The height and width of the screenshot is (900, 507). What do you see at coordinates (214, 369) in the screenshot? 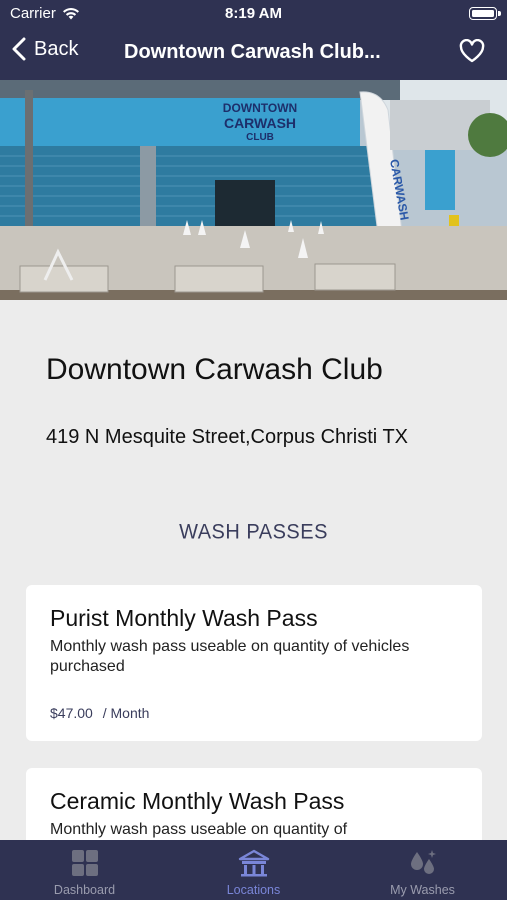
I see `location-name: Downtown Carwash Club` at bounding box center [214, 369].